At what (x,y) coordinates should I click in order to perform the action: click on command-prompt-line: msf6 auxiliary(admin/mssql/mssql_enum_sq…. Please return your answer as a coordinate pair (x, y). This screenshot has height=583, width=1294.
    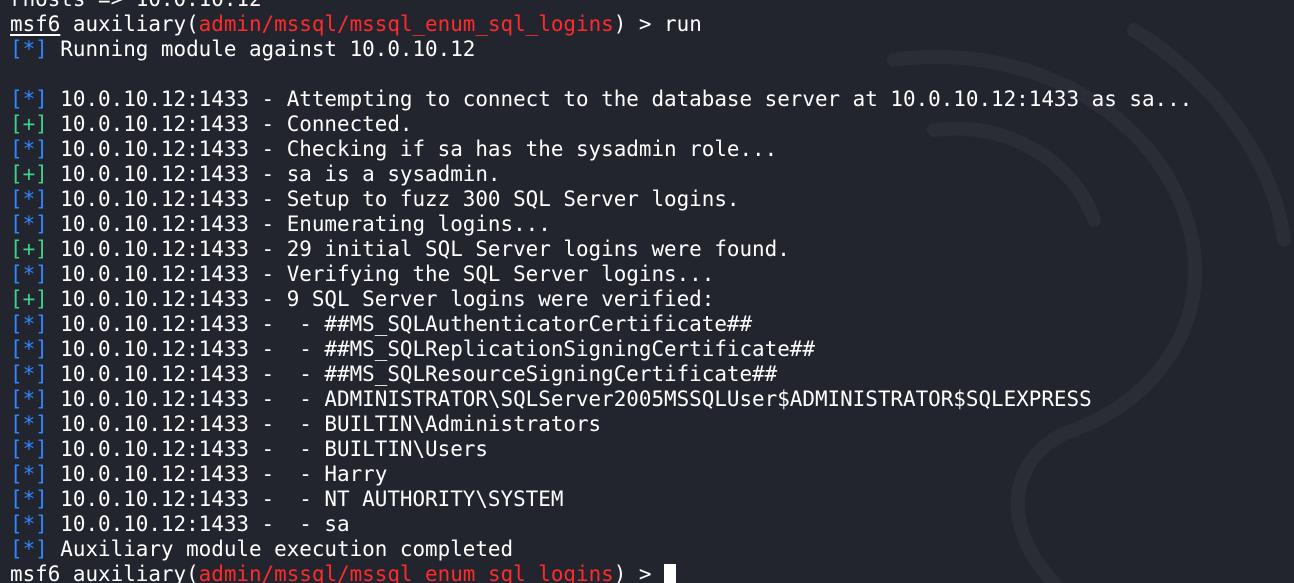
    Looking at the image, I should click on (652, 24).